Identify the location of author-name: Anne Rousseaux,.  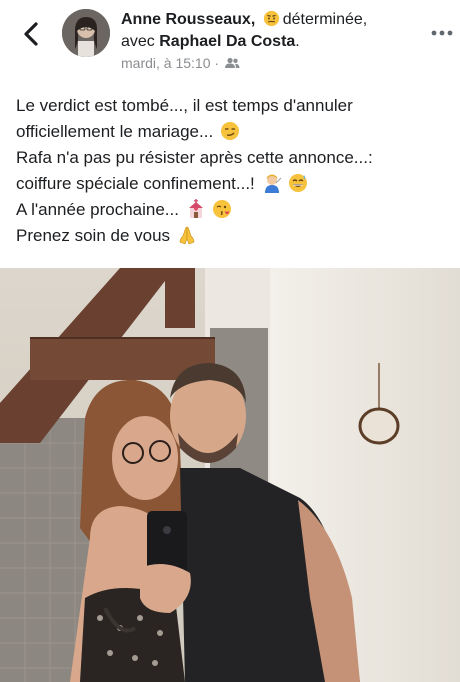
(188, 19).